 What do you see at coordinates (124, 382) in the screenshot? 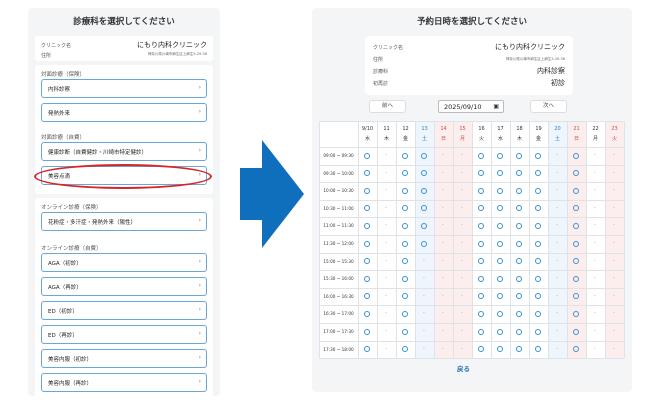
I see `department-option: 美容内服（再診） ›` at bounding box center [124, 382].